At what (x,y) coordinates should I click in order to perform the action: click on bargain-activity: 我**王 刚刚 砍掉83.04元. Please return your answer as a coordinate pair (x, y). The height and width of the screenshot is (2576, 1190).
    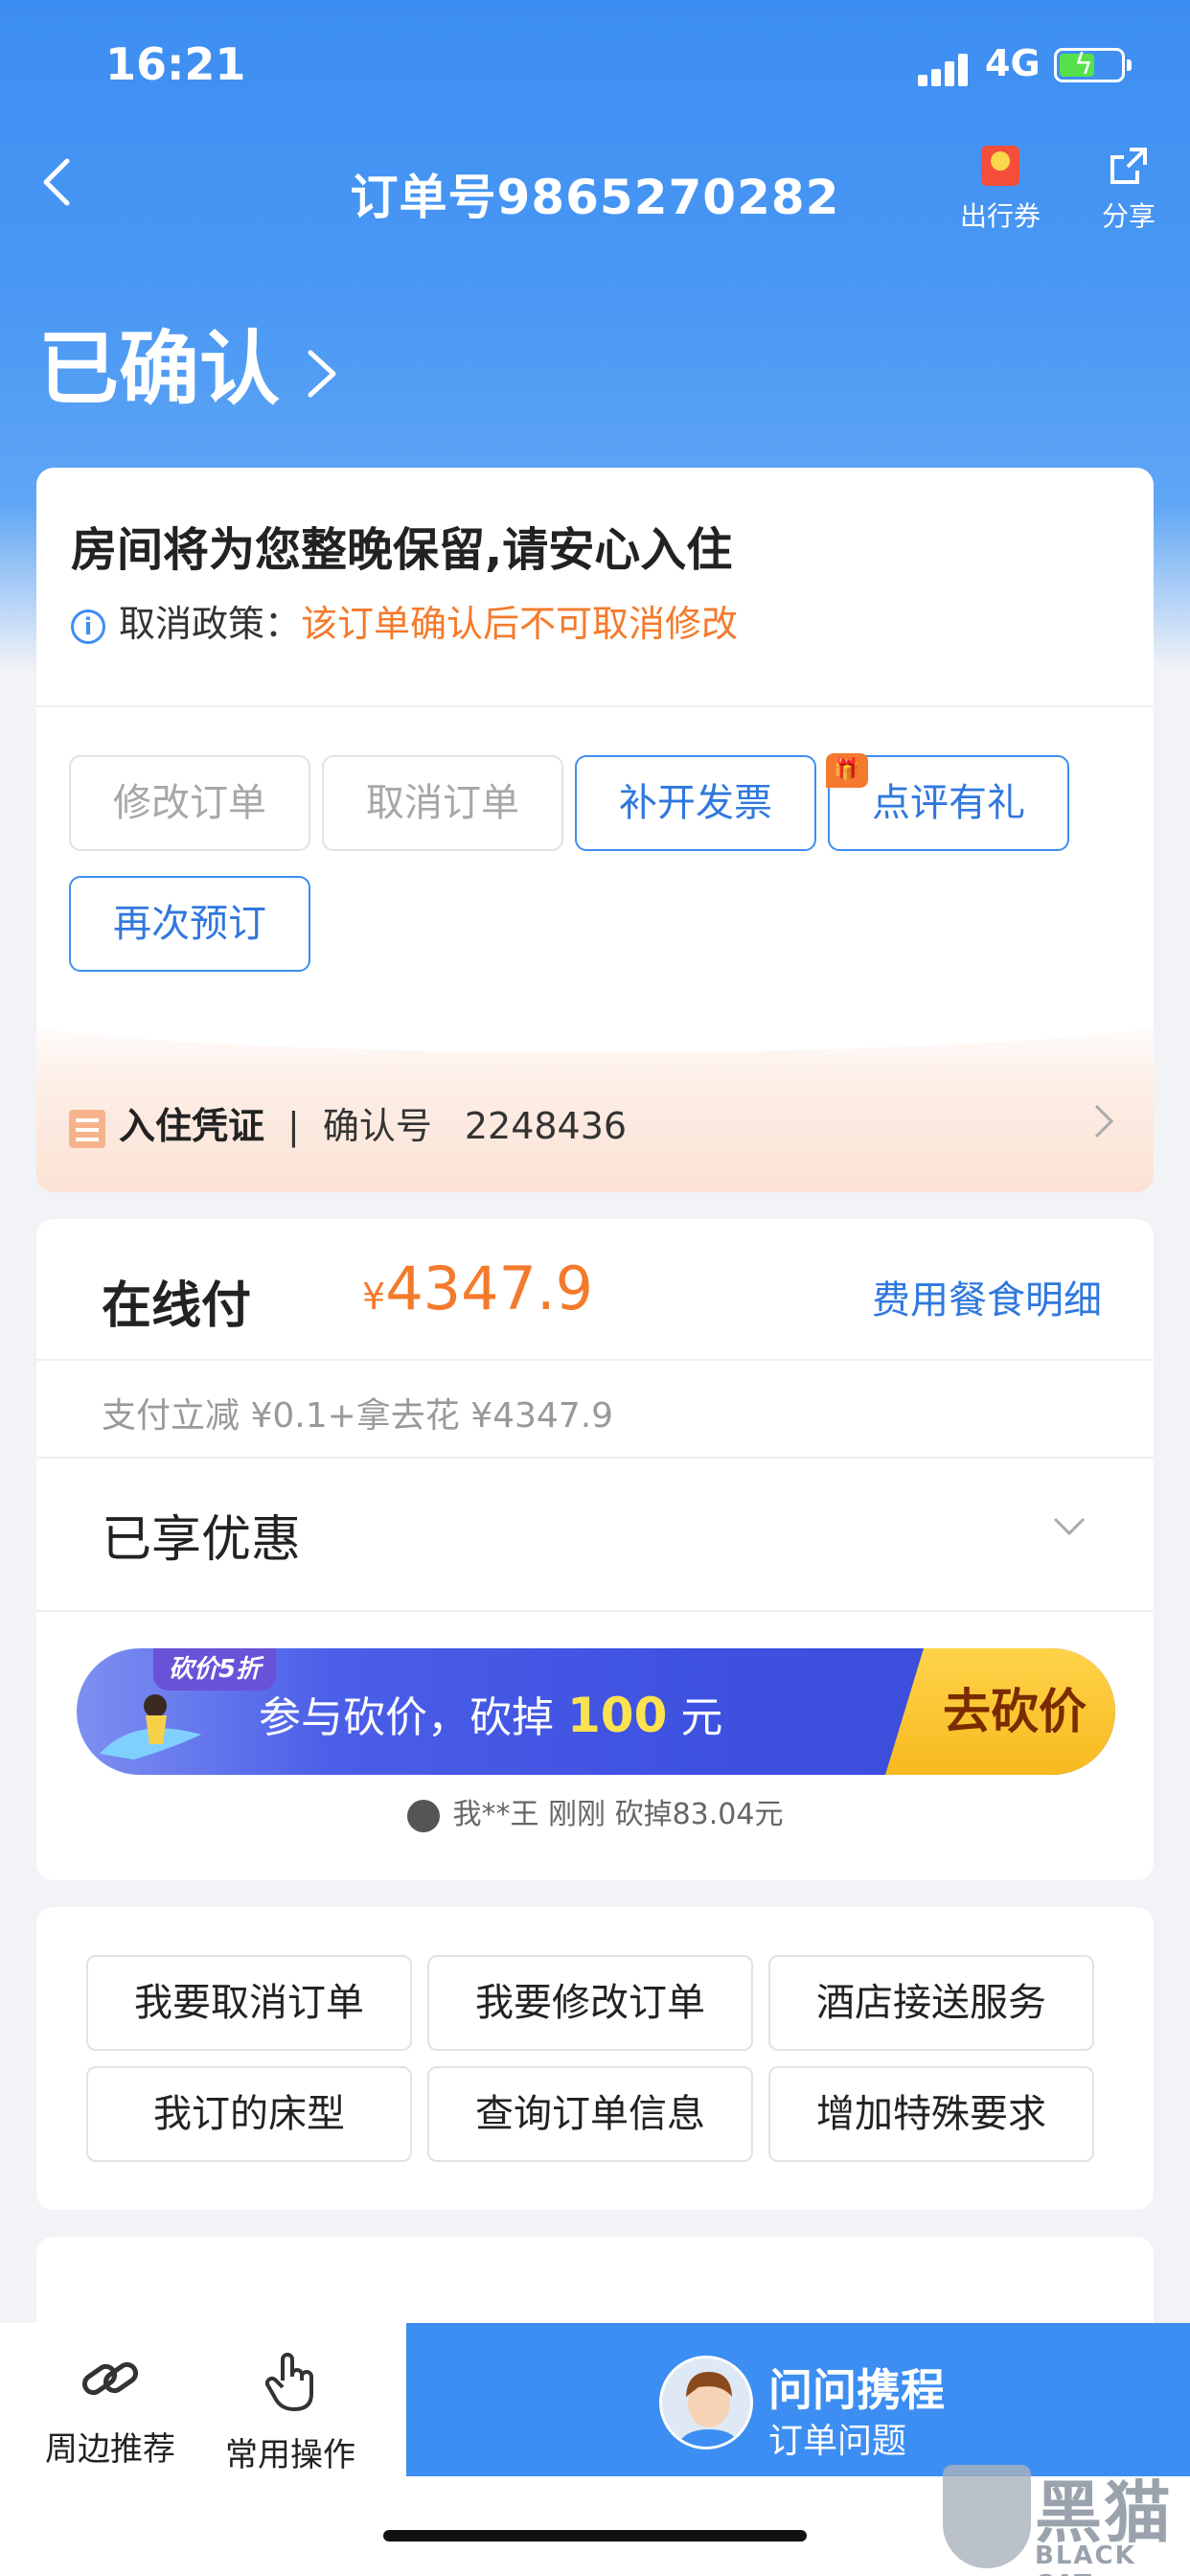
    Looking at the image, I should click on (595, 1811).